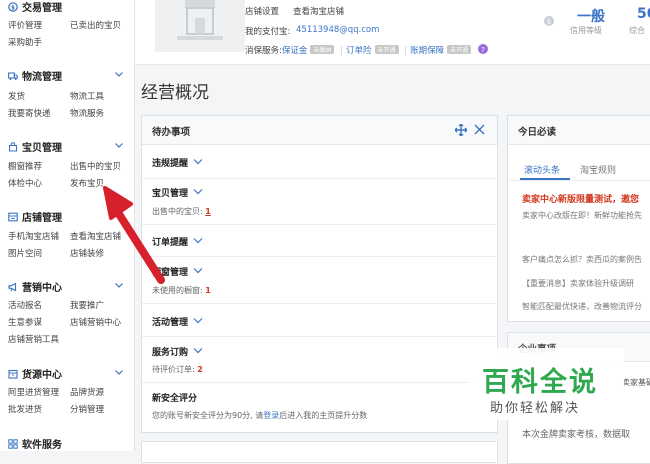 This screenshot has height=464, width=650. I want to click on news-item: 智能匹配最优快递，改善物流评分, so click(582, 306).